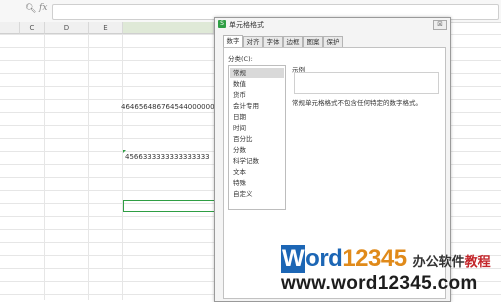  What do you see at coordinates (239, 183) in the screenshot?
I see `category-item-special: 特殊` at bounding box center [239, 183].